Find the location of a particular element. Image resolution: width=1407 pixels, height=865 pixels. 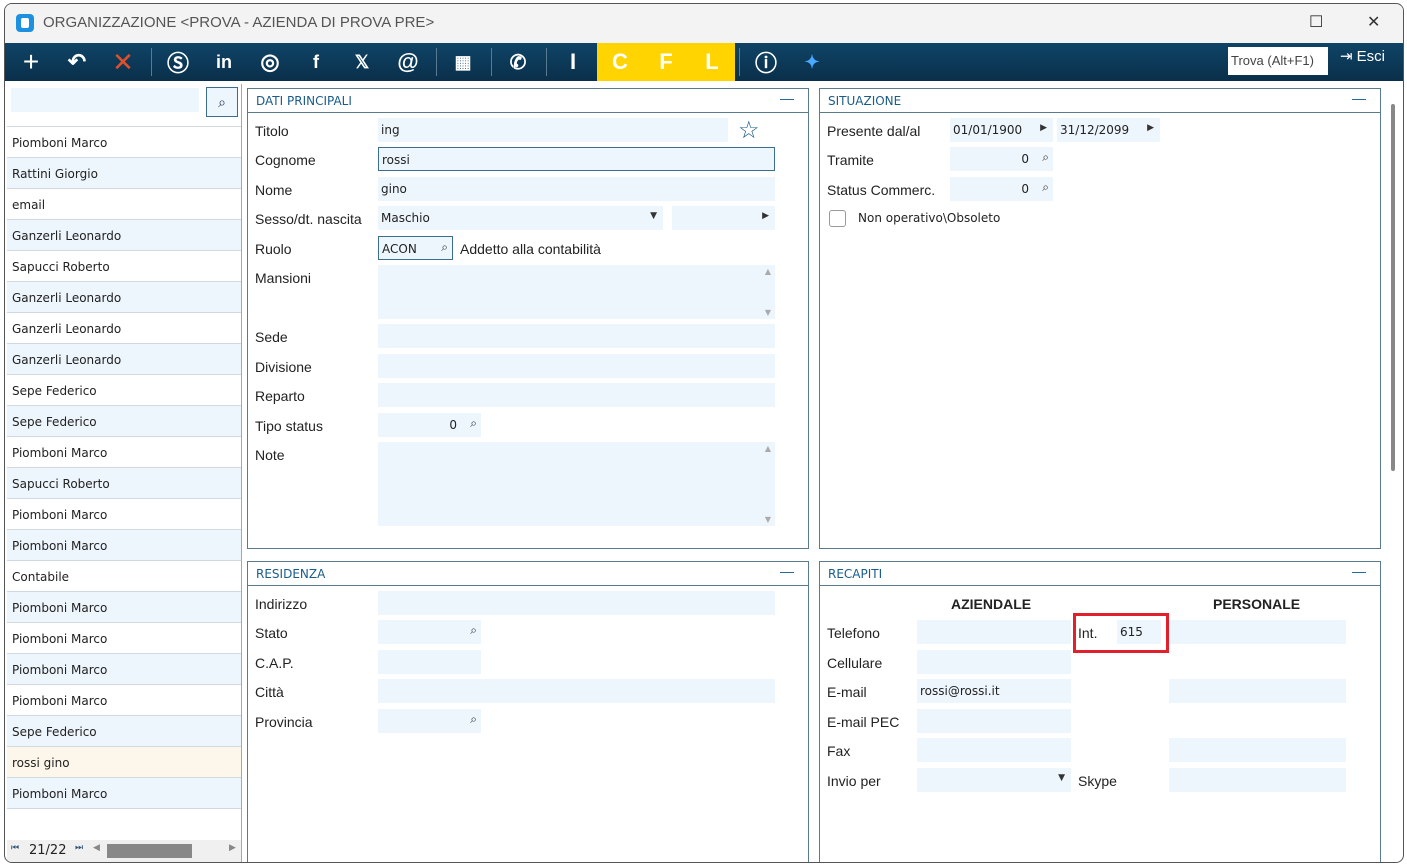

titolo-field: ing is located at coordinates (553, 130).